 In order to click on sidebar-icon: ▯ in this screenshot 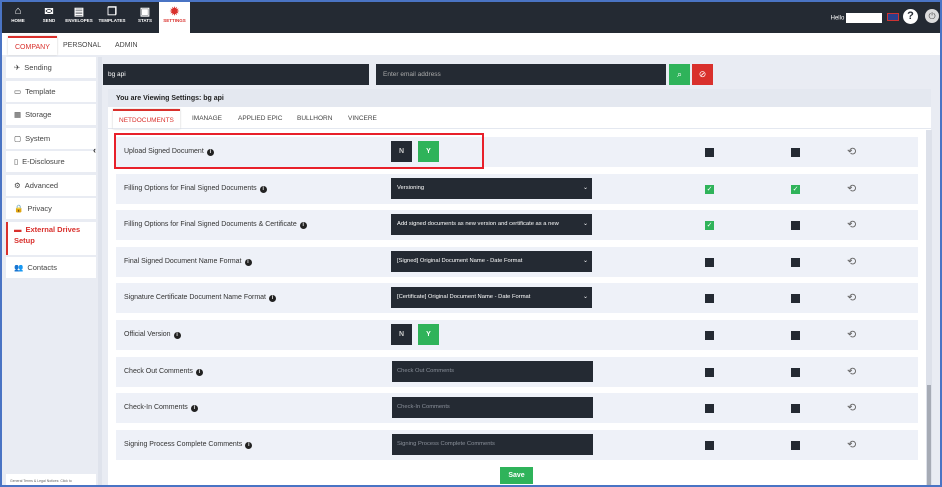, I will do `click(16, 161)`.